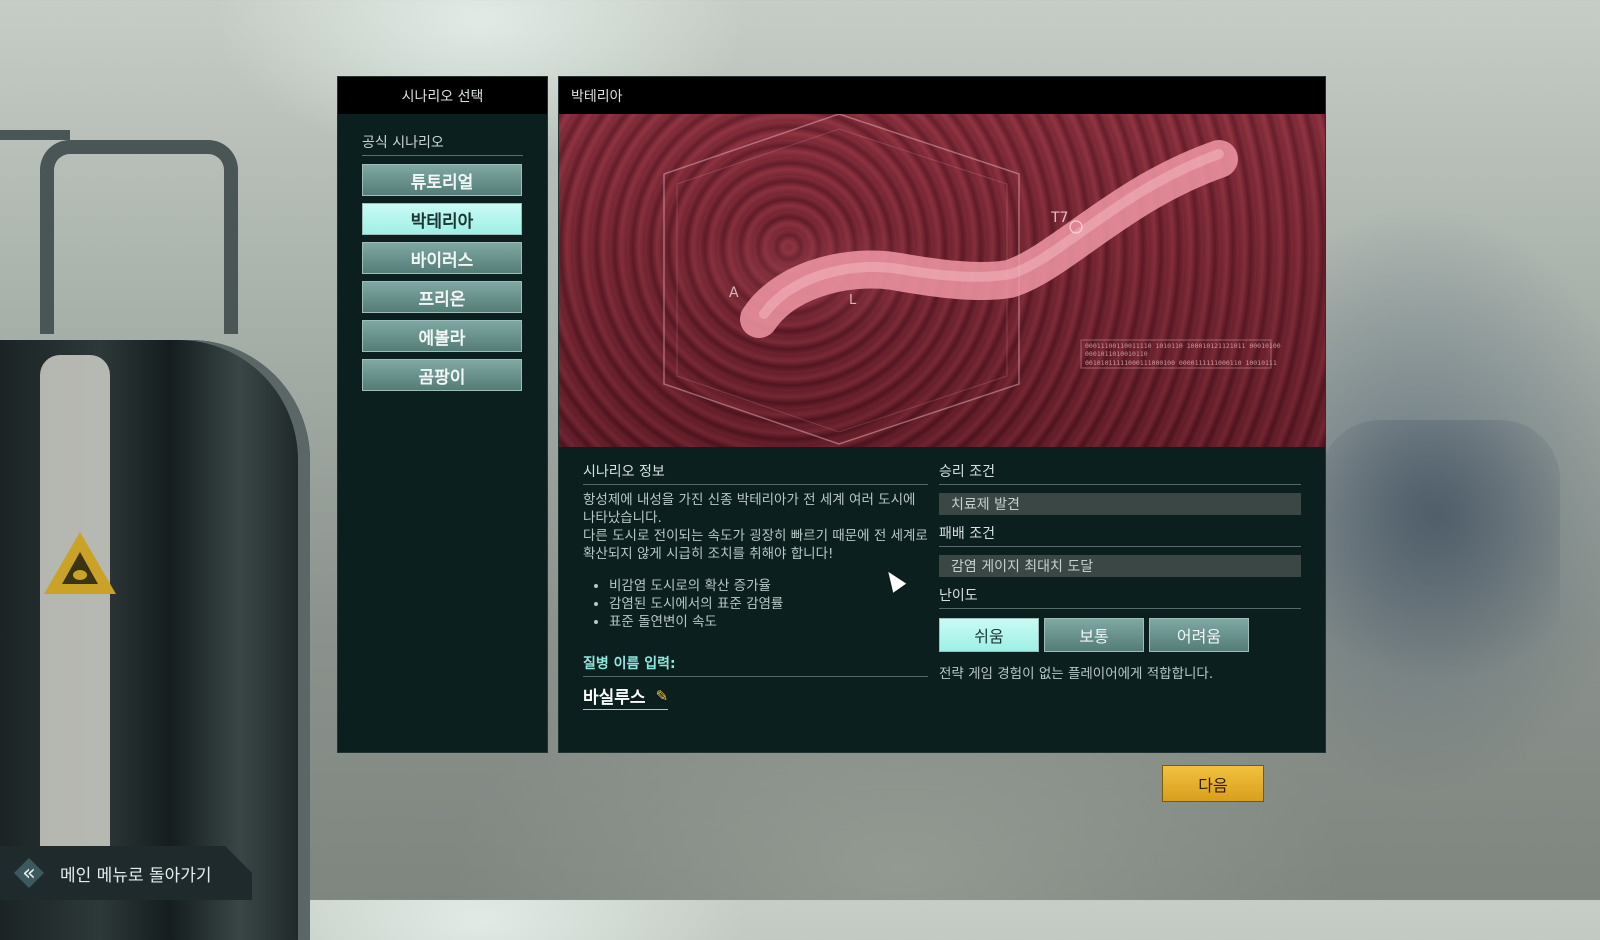 This screenshot has width=1600, height=940. I want to click on double-chevron-left-icon: «, so click(29, 873).